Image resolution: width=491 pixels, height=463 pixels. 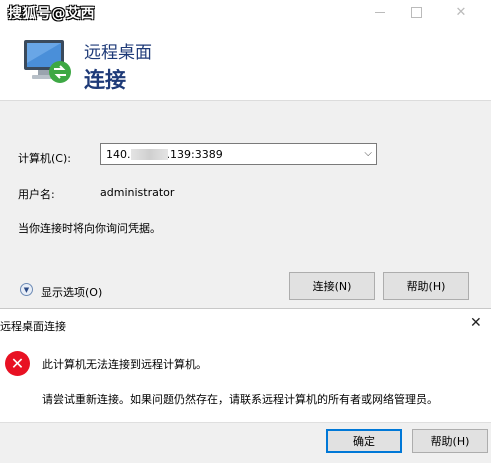 I want to click on username-label: 用户名:, so click(x=36, y=194).